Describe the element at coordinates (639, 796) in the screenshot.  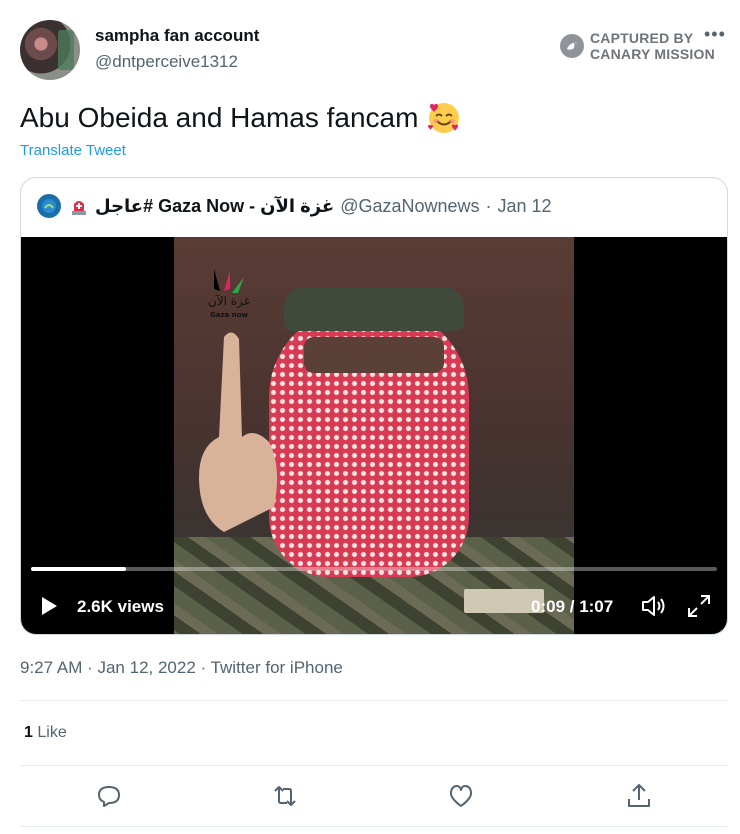
I see `share-icon` at that location.